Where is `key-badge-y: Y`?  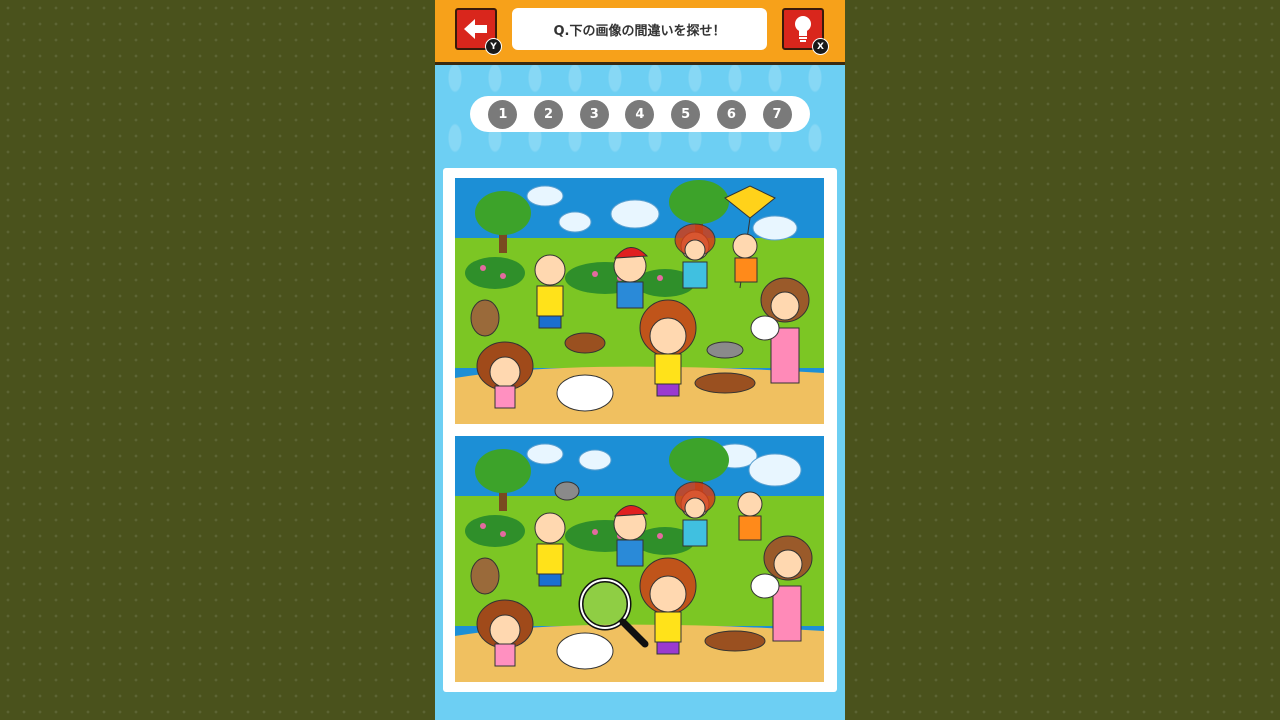 key-badge-y: Y is located at coordinates (493, 46).